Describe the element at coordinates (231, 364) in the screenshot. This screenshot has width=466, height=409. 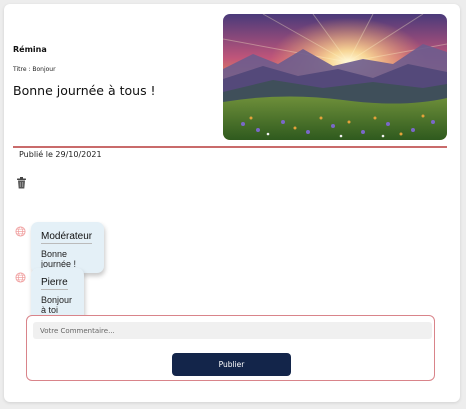
I see `publish-button: Publier` at that location.